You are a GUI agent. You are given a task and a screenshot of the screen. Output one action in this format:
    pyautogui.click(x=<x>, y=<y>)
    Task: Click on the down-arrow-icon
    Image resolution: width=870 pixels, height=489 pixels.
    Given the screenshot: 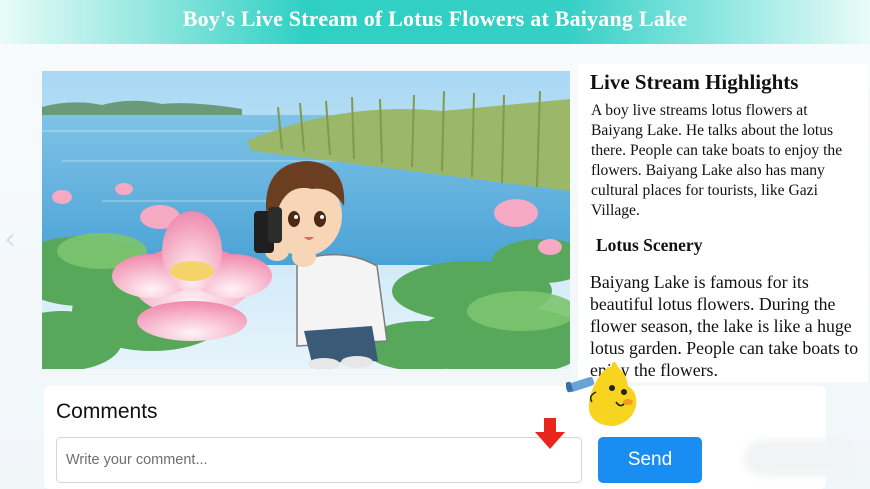 What is the action you would take?
    pyautogui.click(x=550, y=433)
    